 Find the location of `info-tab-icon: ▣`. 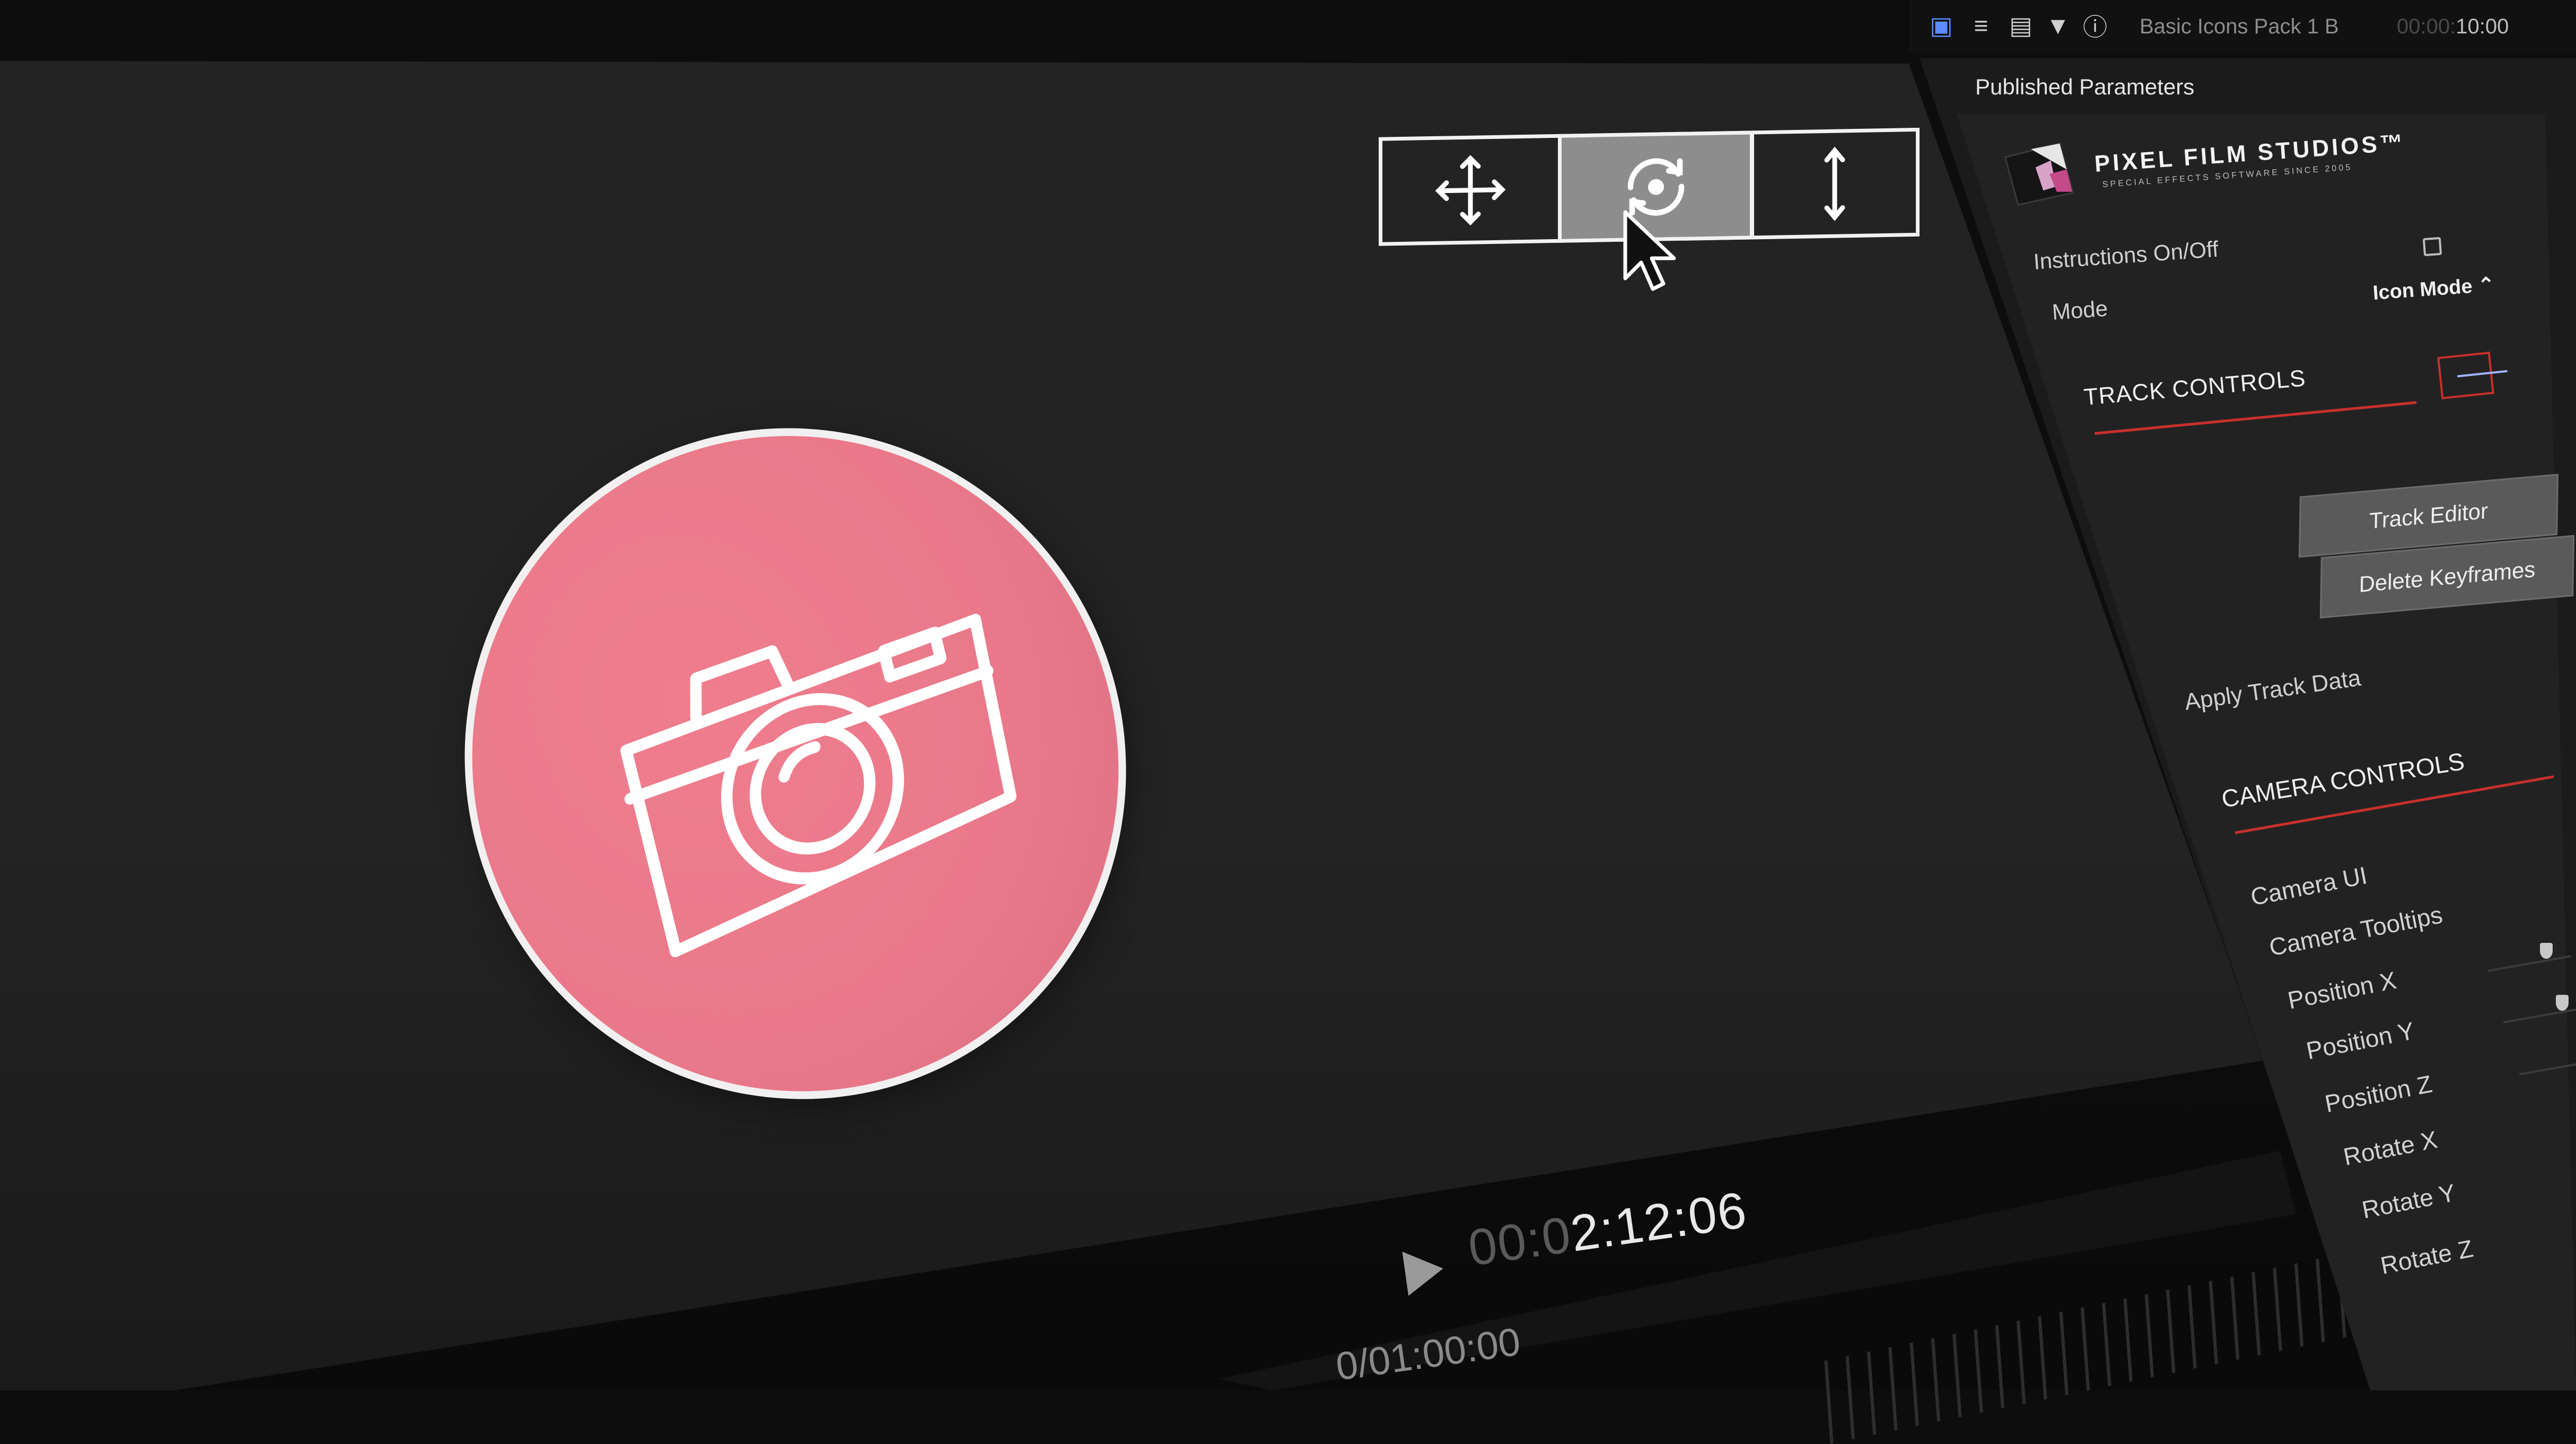

info-tab-icon: ▣ is located at coordinates (1941, 25).